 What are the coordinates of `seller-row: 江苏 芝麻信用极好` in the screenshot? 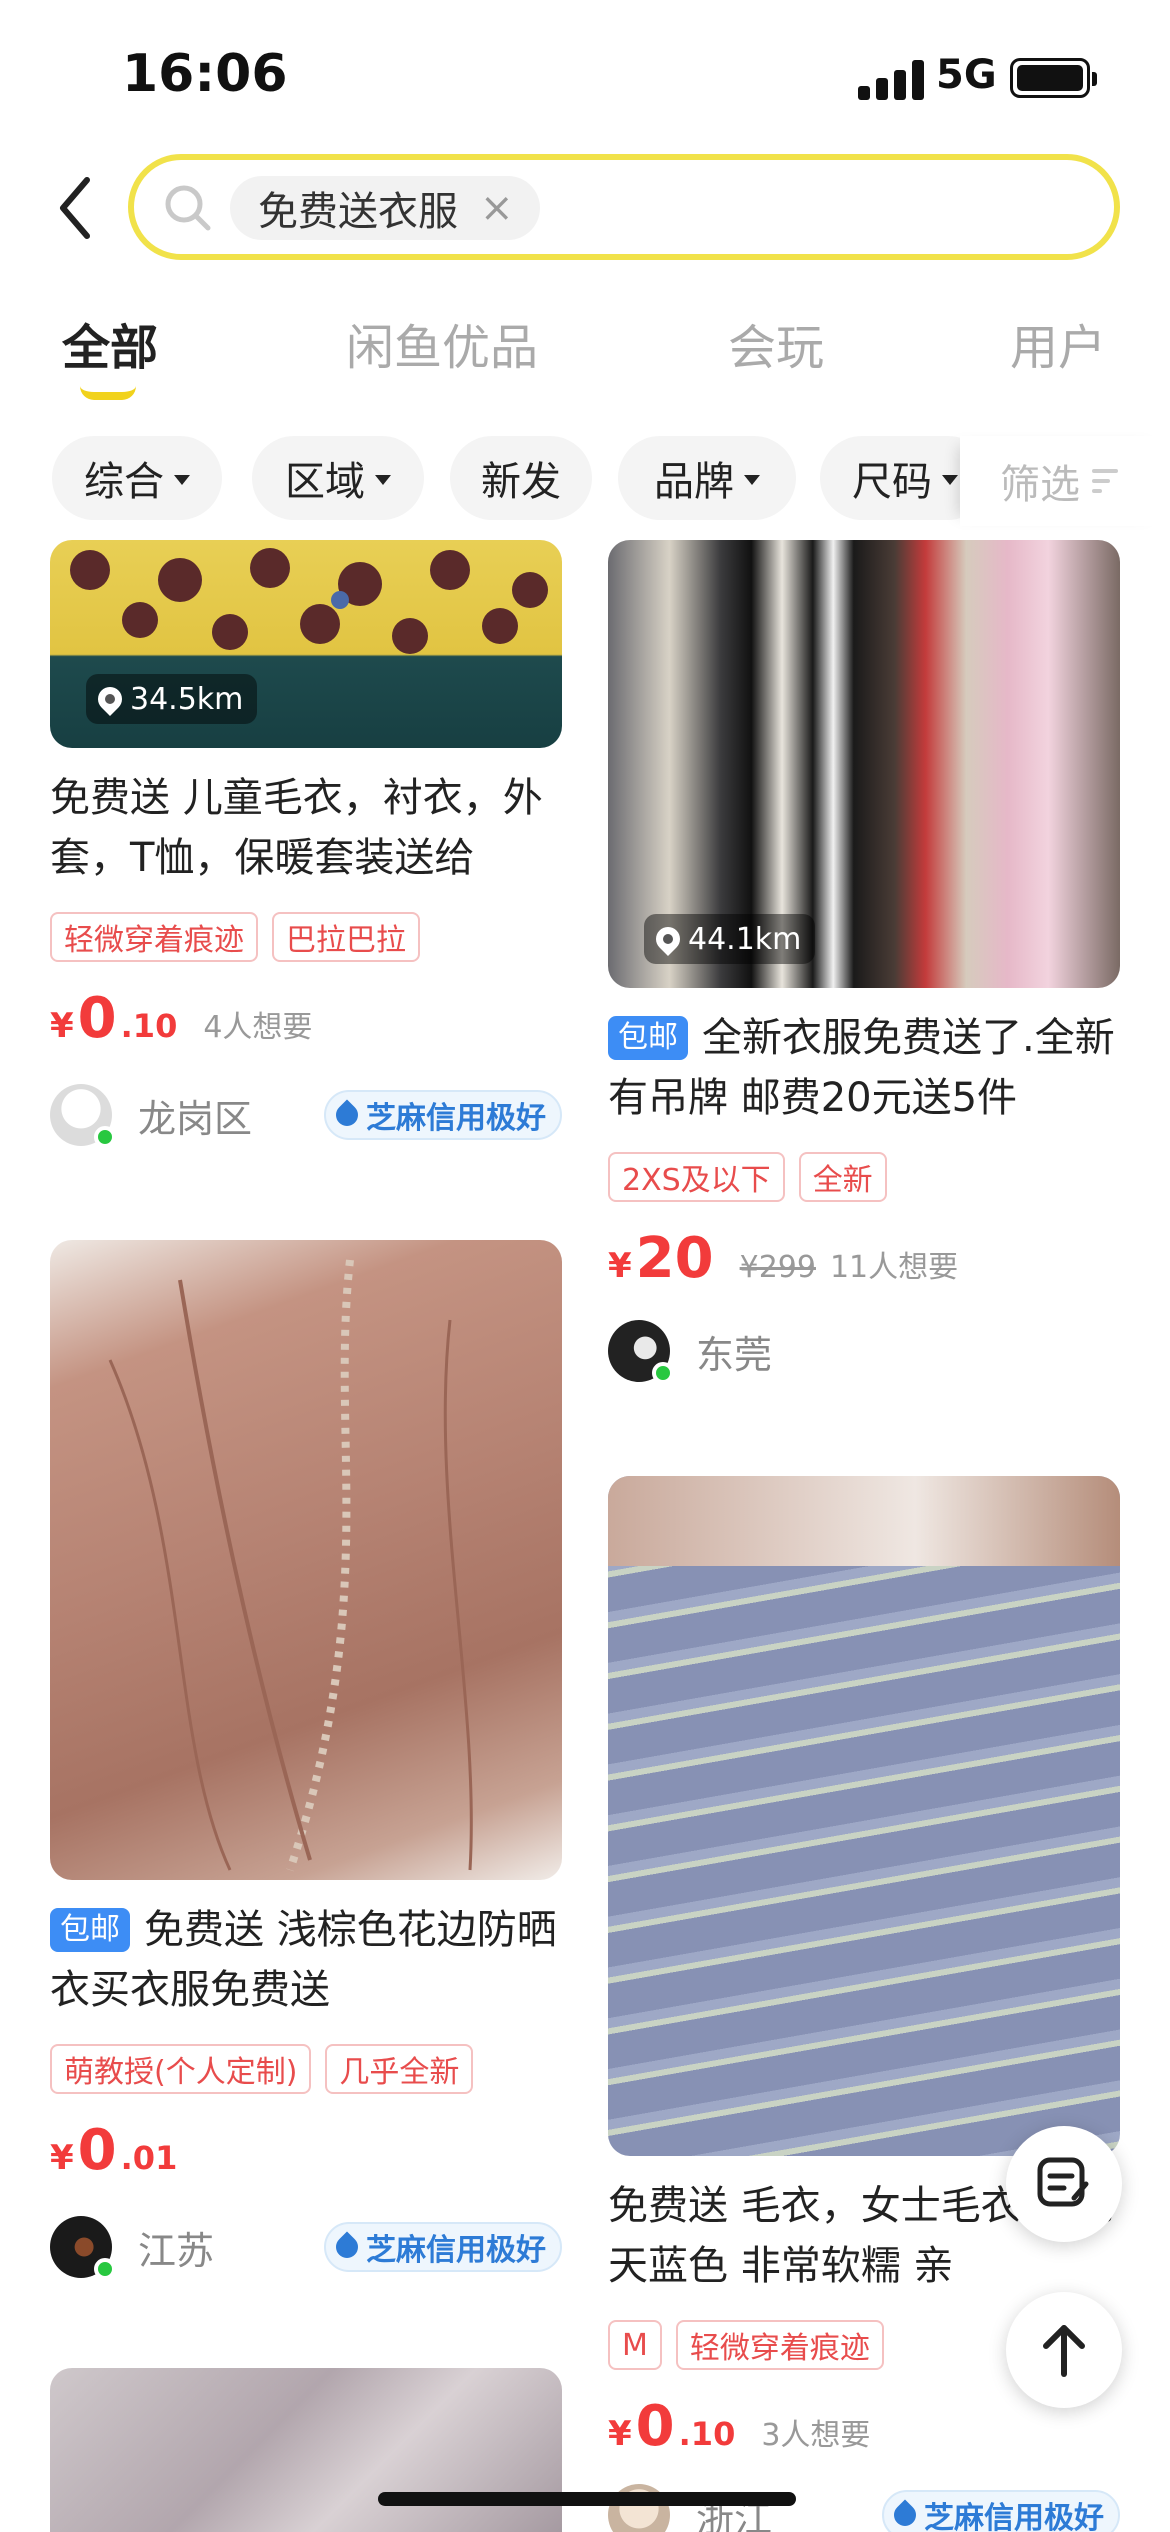 It's located at (306, 2247).